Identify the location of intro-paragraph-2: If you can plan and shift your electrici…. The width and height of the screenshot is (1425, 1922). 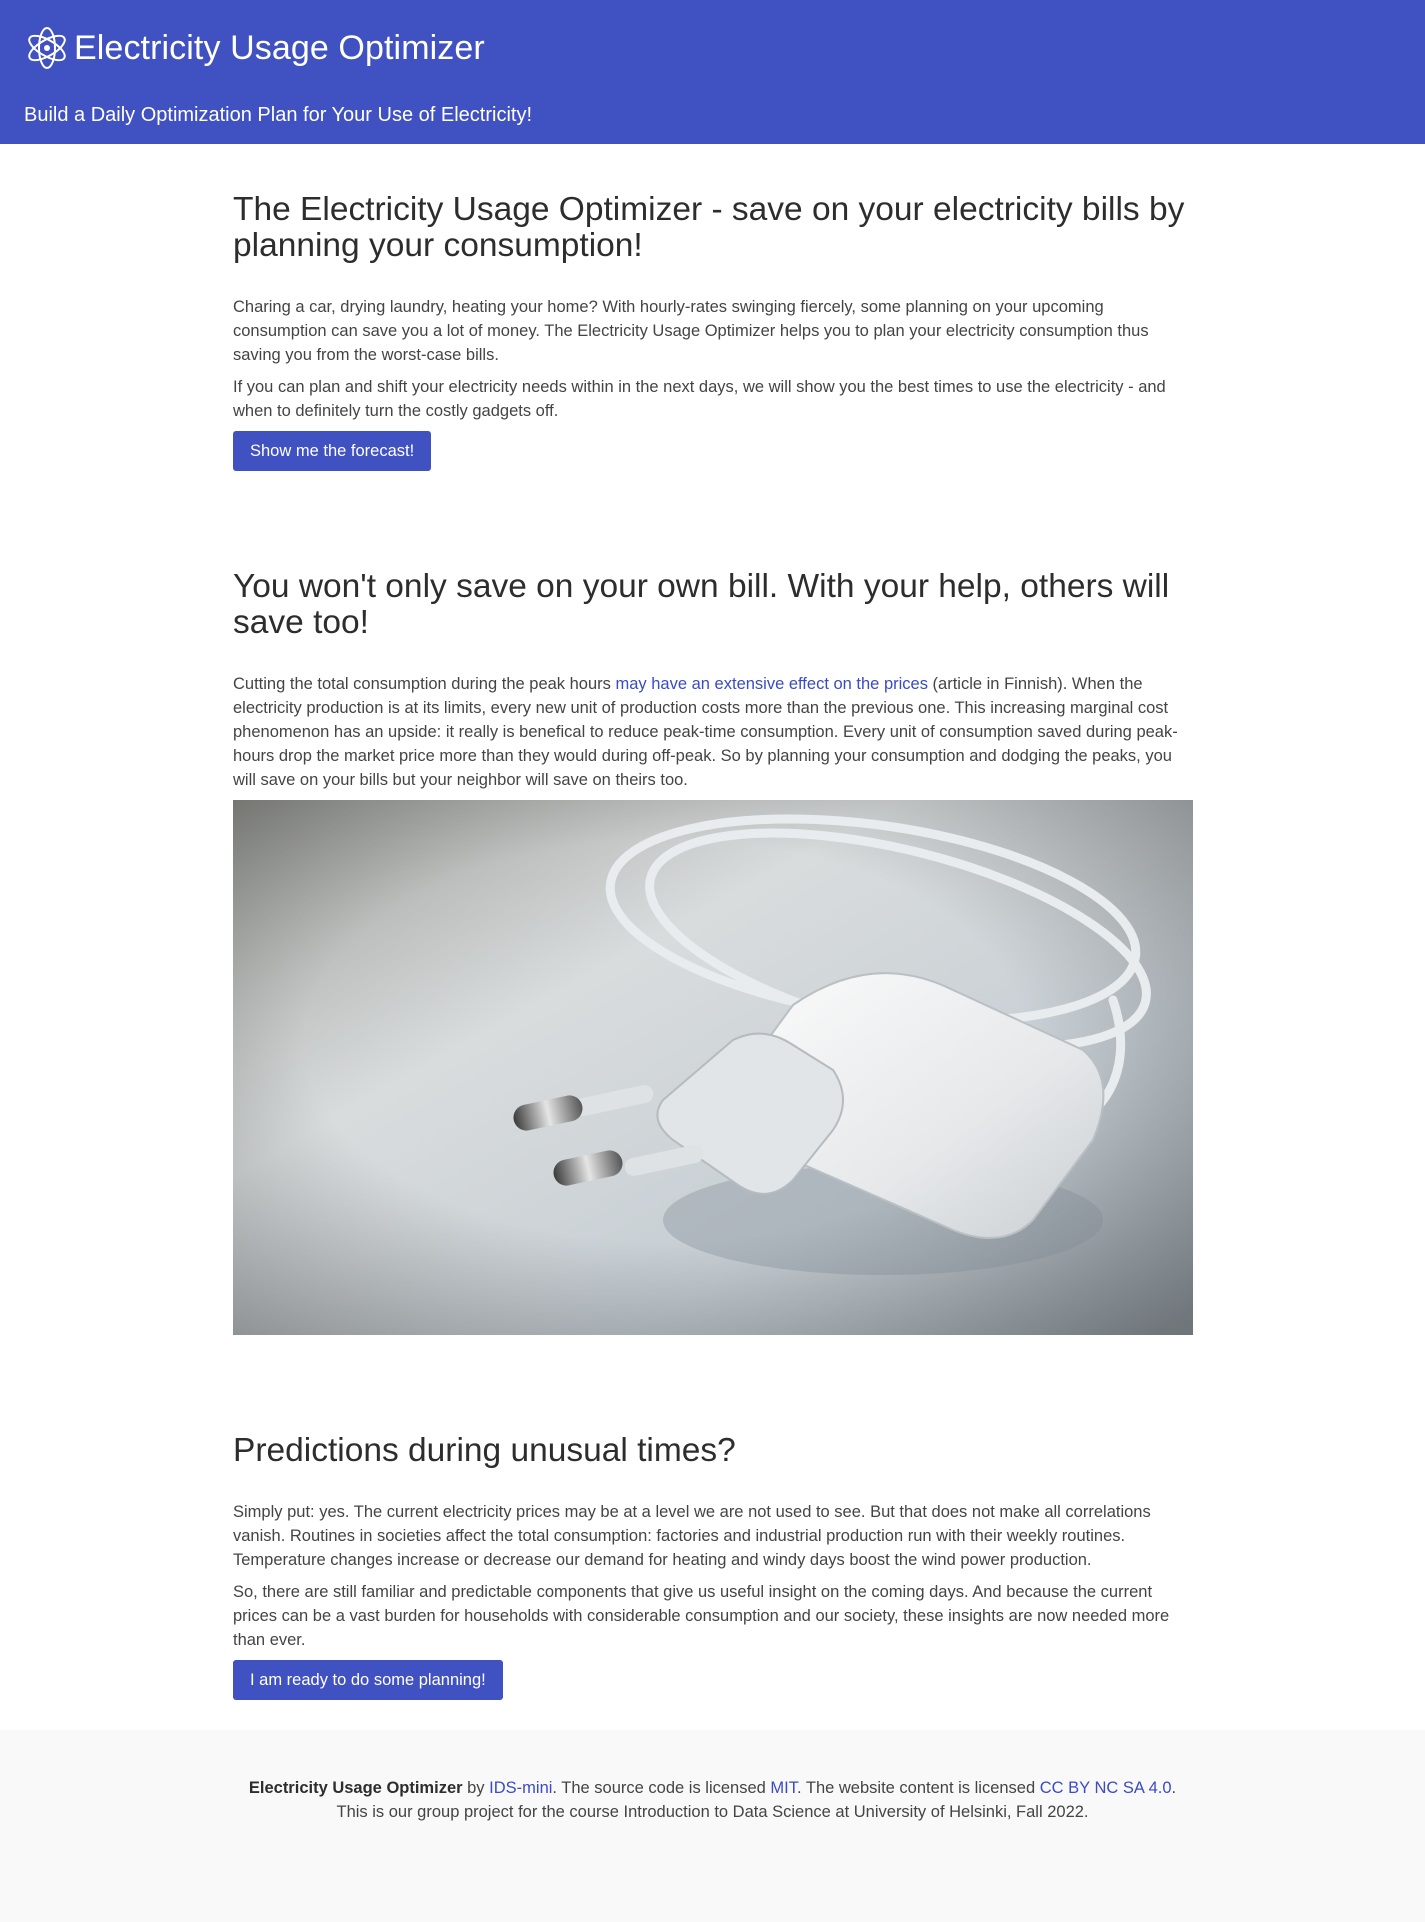
(699, 399).